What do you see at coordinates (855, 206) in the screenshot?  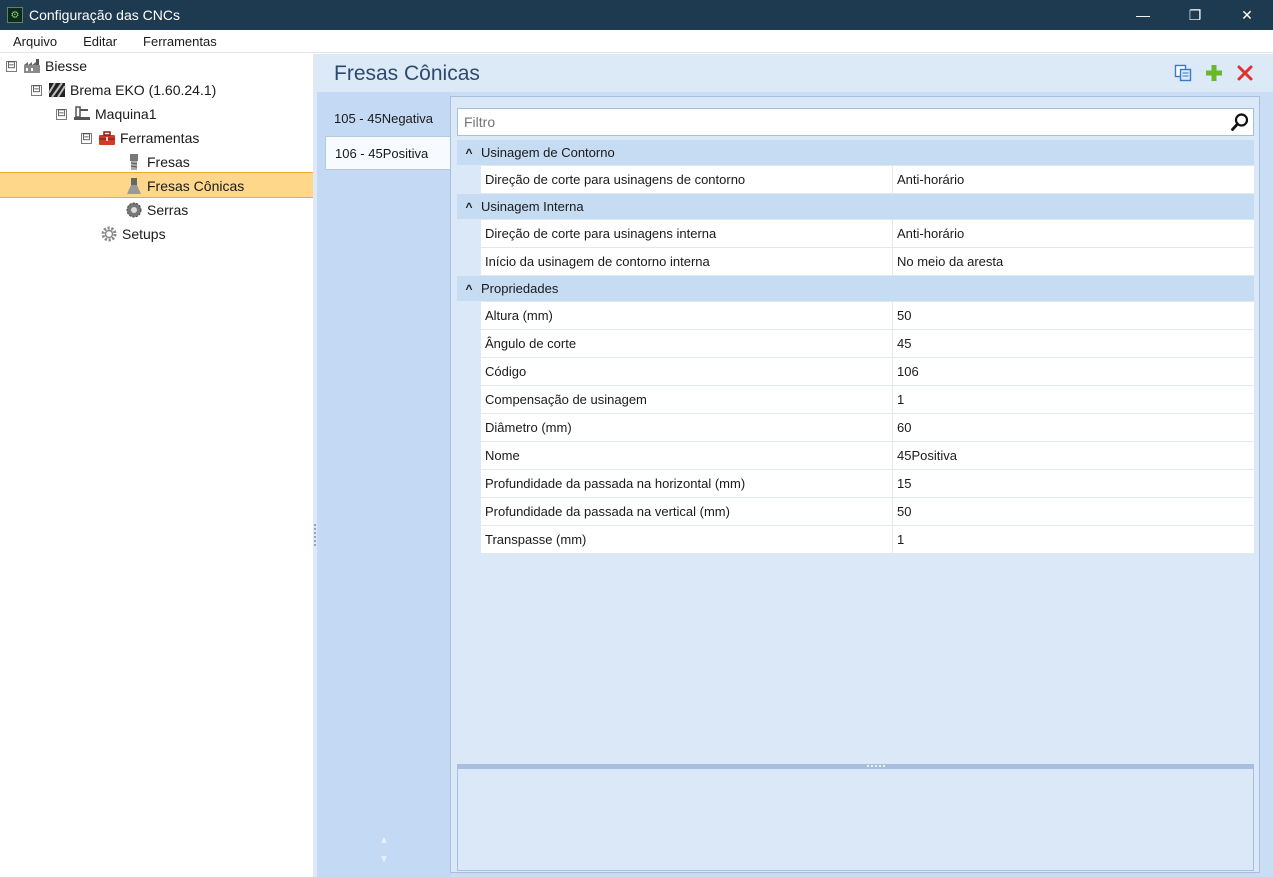 I see `category-usinagem-interna: ^ Usinagem Interna` at bounding box center [855, 206].